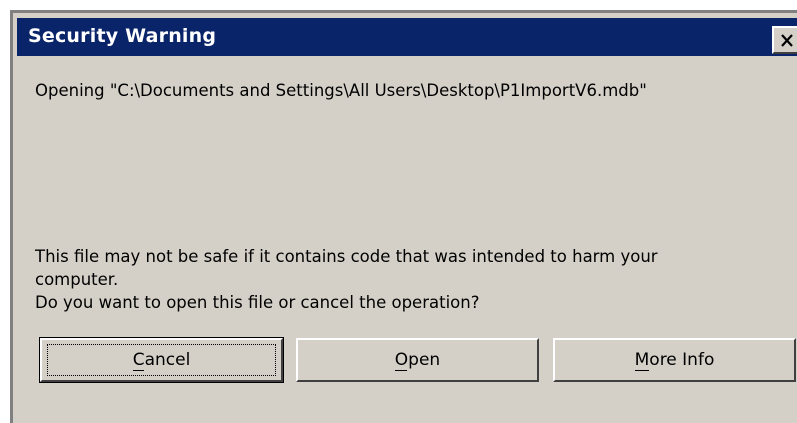 Image resolution: width=797 pixels, height=423 pixels. I want to click on cancel-button-label-wrap: Cancel, so click(161, 360).